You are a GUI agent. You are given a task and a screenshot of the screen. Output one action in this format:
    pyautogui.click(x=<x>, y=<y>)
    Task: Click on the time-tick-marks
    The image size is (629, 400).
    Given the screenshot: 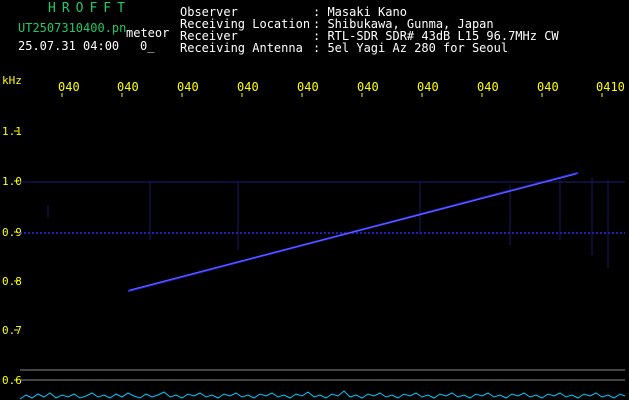 What is the action you would take?
    pyautogui.click(x=332, y=95)
    